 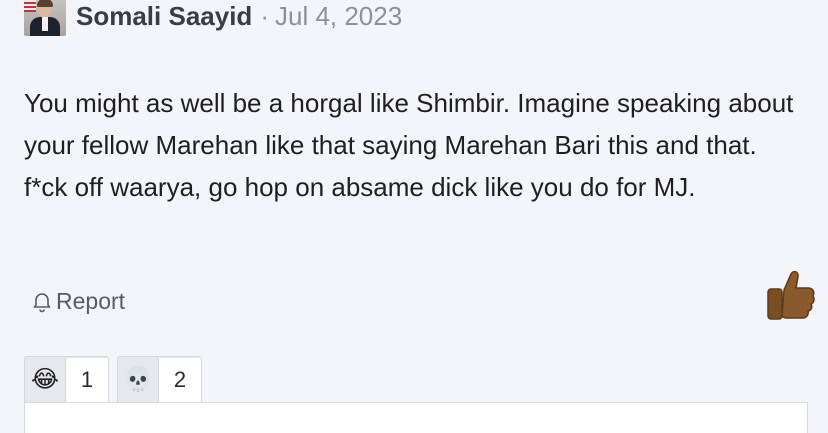 I want to click on post-date: Jul 4, 2023, so click(x=338, y=16).